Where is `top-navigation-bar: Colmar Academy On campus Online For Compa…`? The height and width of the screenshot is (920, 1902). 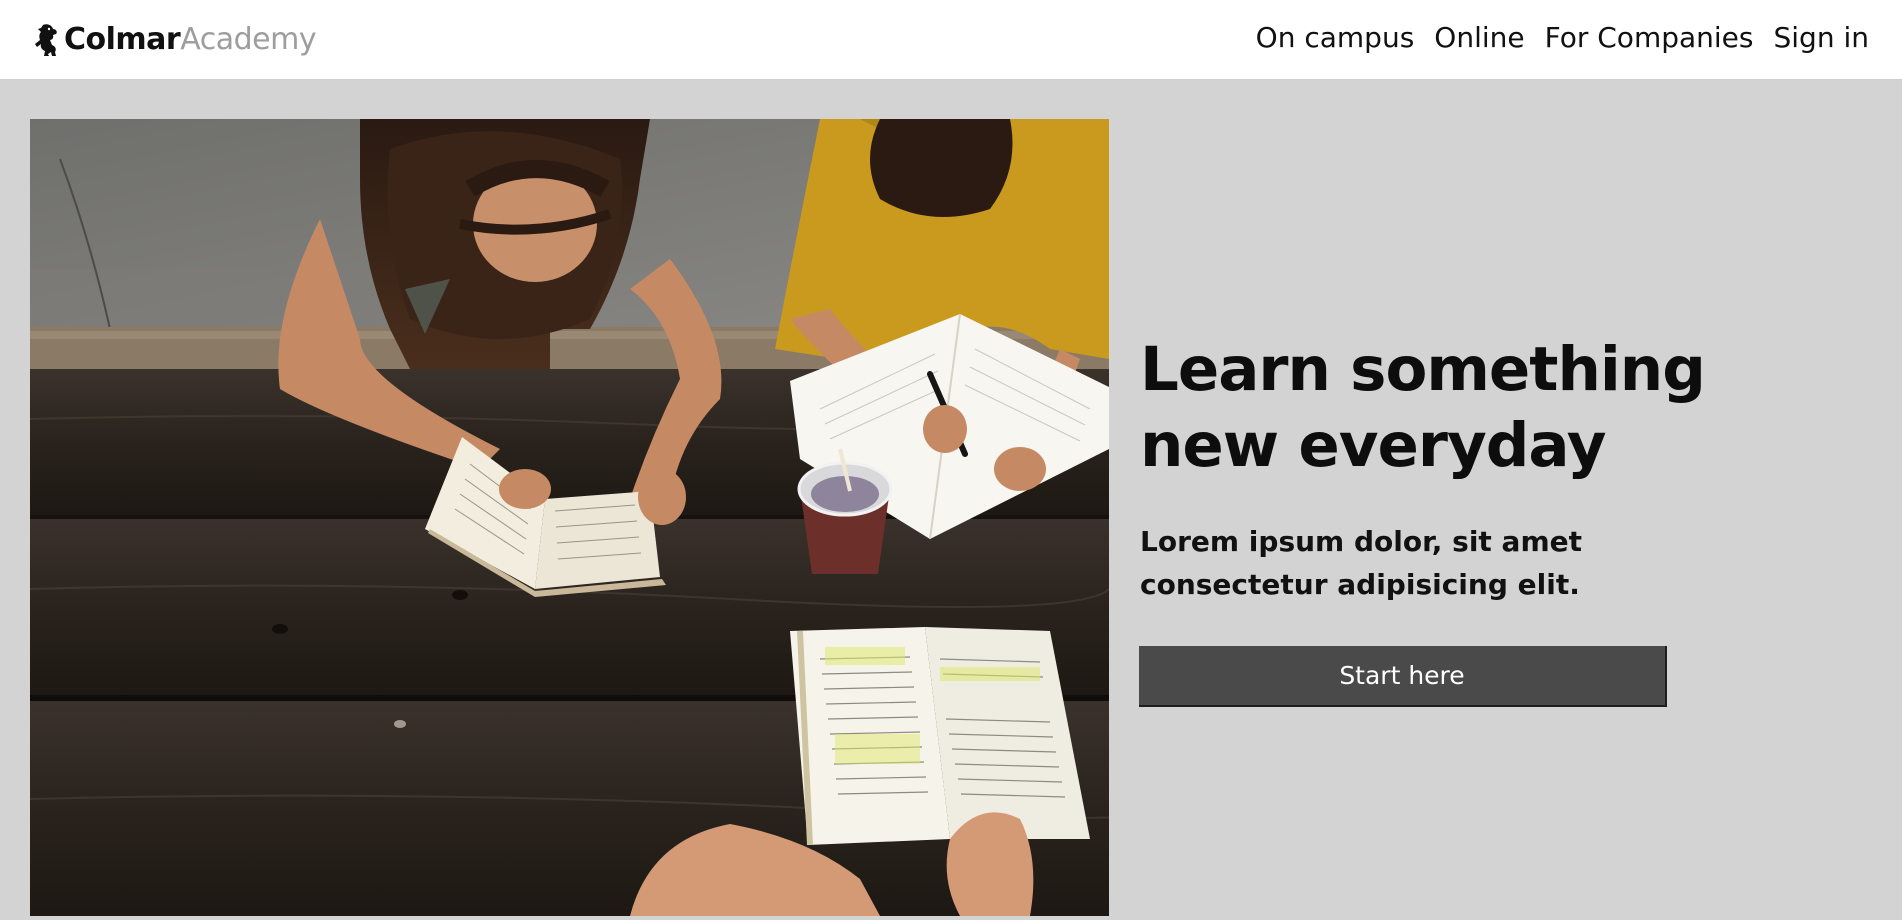
top-navigation-bar: Colmar Academy On campus Online For Compa… is located at coordinates (951, 40).